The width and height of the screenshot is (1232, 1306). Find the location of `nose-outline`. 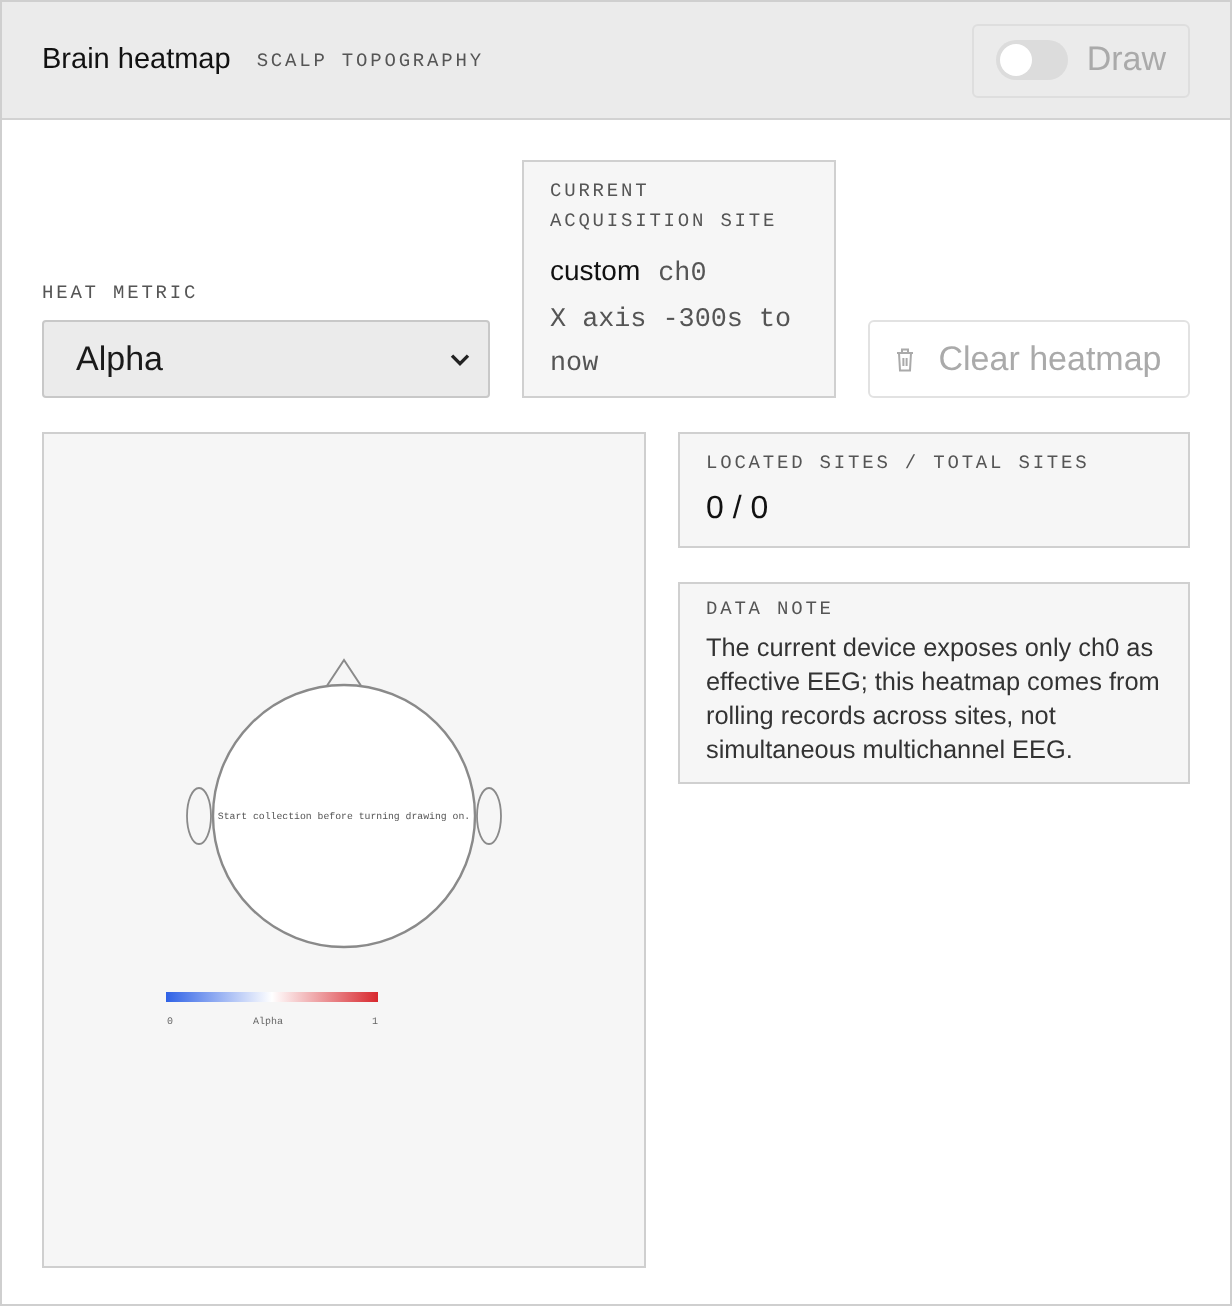

nose-outline is located at coordinates (344, 673).